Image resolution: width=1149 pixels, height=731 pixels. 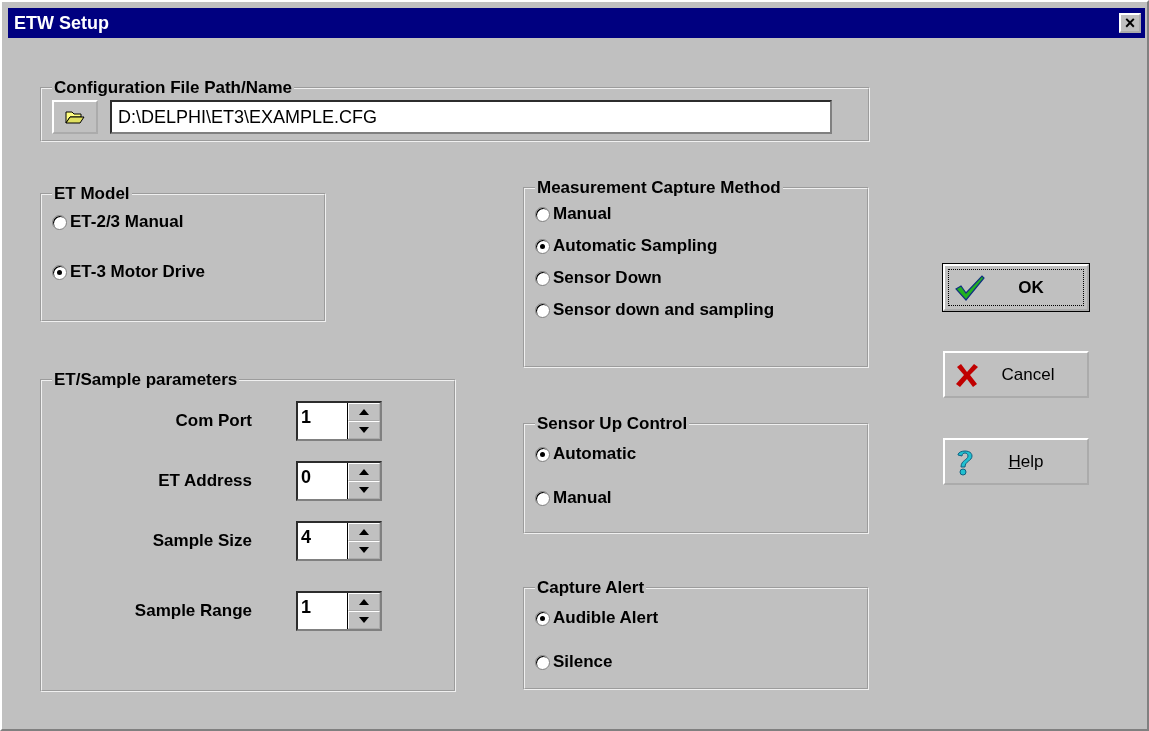 What do you see at coordinates (965, 461) in the screenshot?
I see `question-icon` at bounding box center [965, 461].